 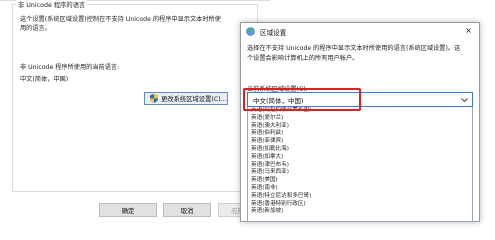 I want to click on dialog-description-line-1: 选择在不支持 Unicode 的程序中显示文本时所使用的语言(系统区域设置)。这, so click(x=354, y=48).